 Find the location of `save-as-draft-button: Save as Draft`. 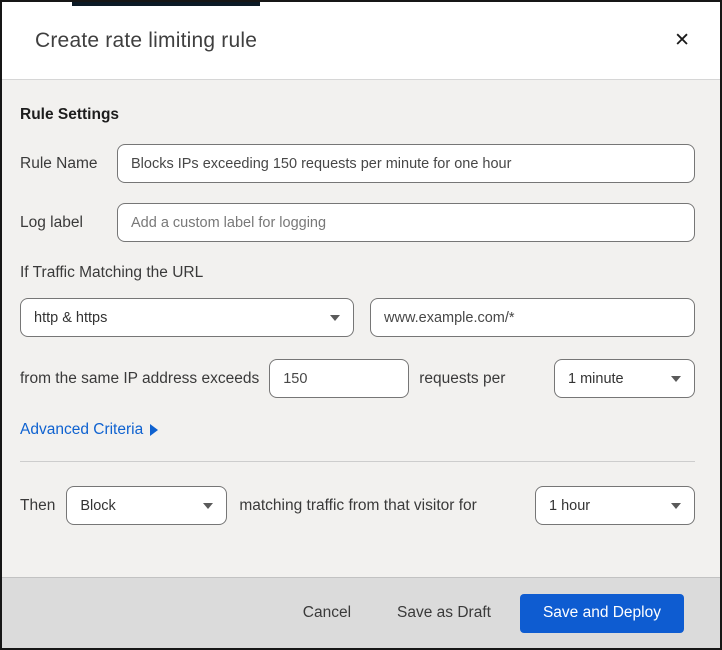

save-as-draft-button: Save as Draft is located at coordinates (444, 613).